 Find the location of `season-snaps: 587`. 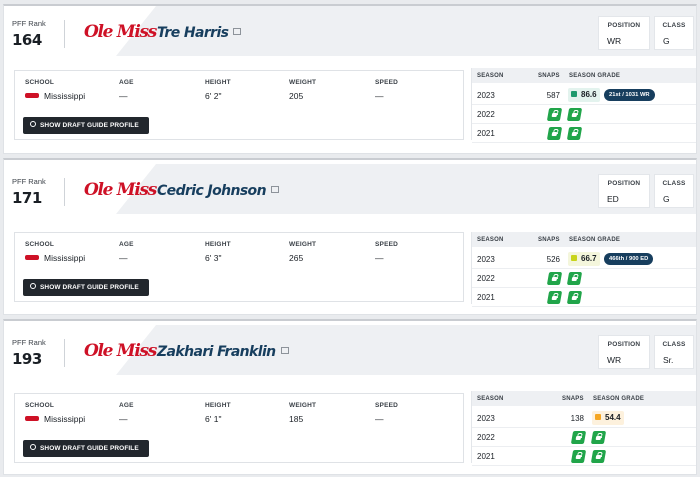

season-snaps: 587 is located at coordinates (553, 95).